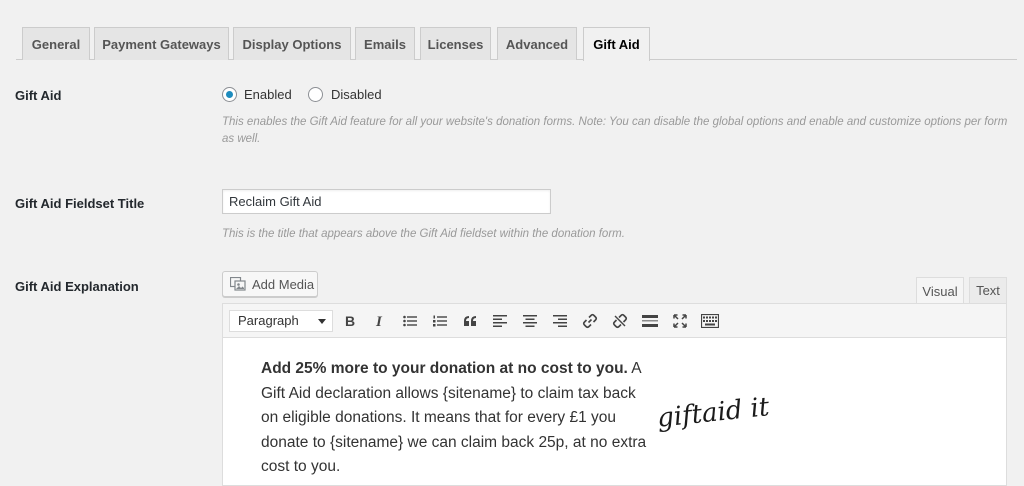 The image size is (1024, 486). I want to click on insert-link-icon, so click(590, 321).